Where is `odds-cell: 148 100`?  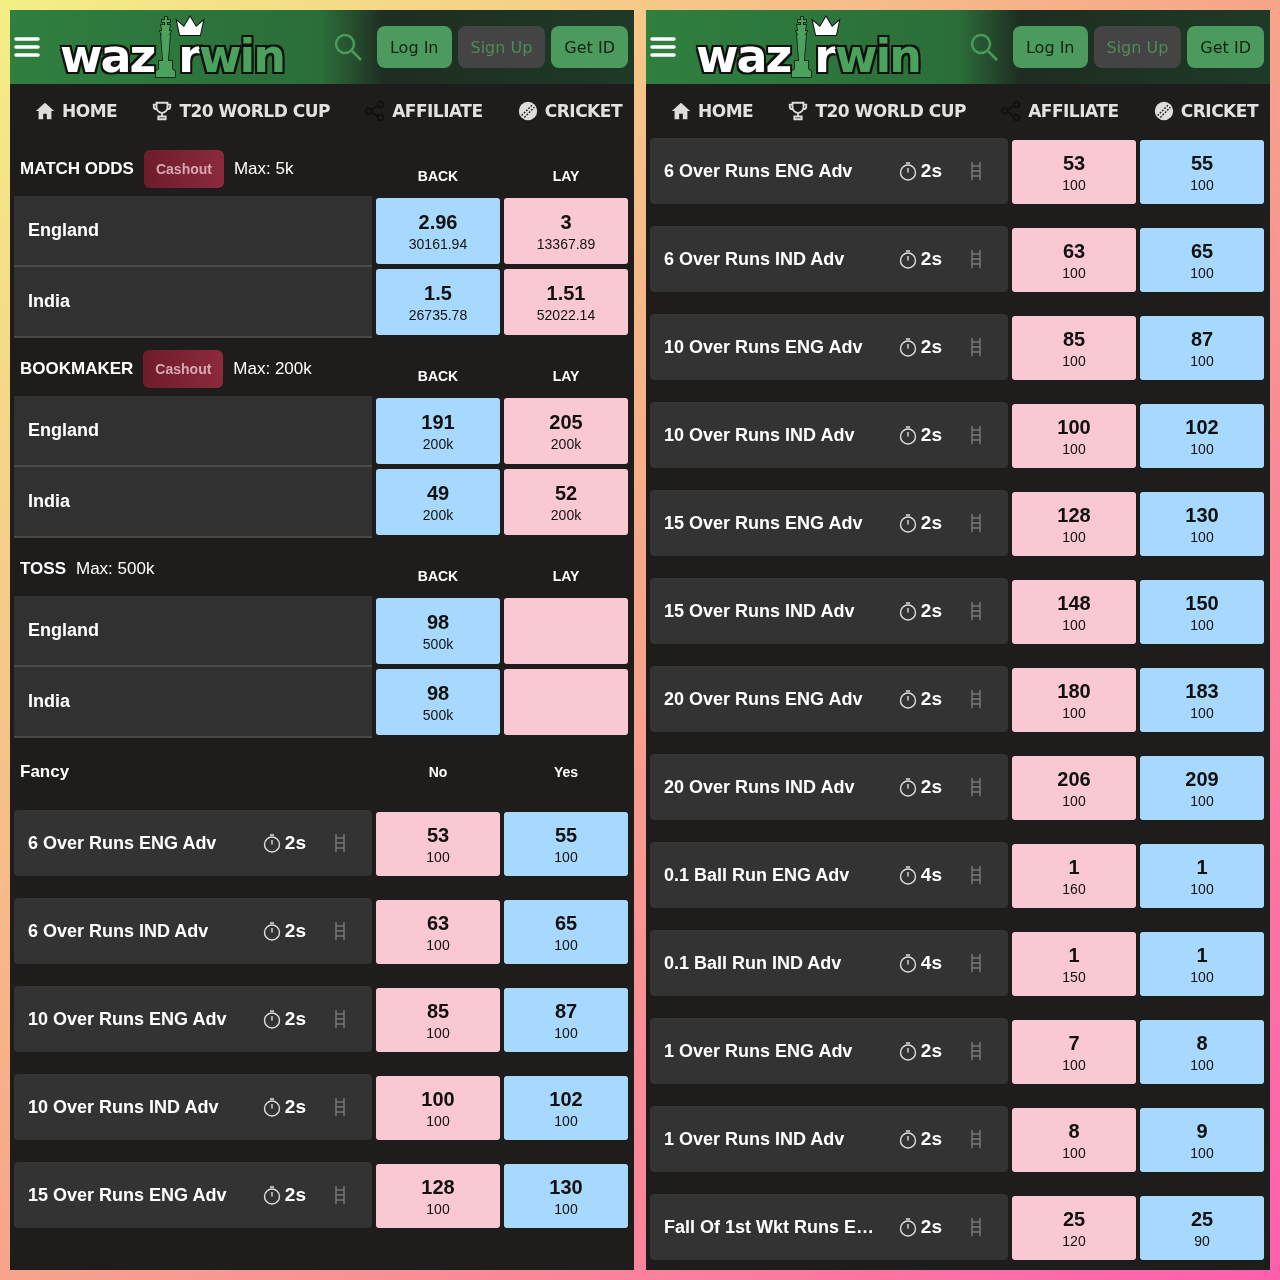
odds-cell: 148 100 is located at coordinates (1074, 612).